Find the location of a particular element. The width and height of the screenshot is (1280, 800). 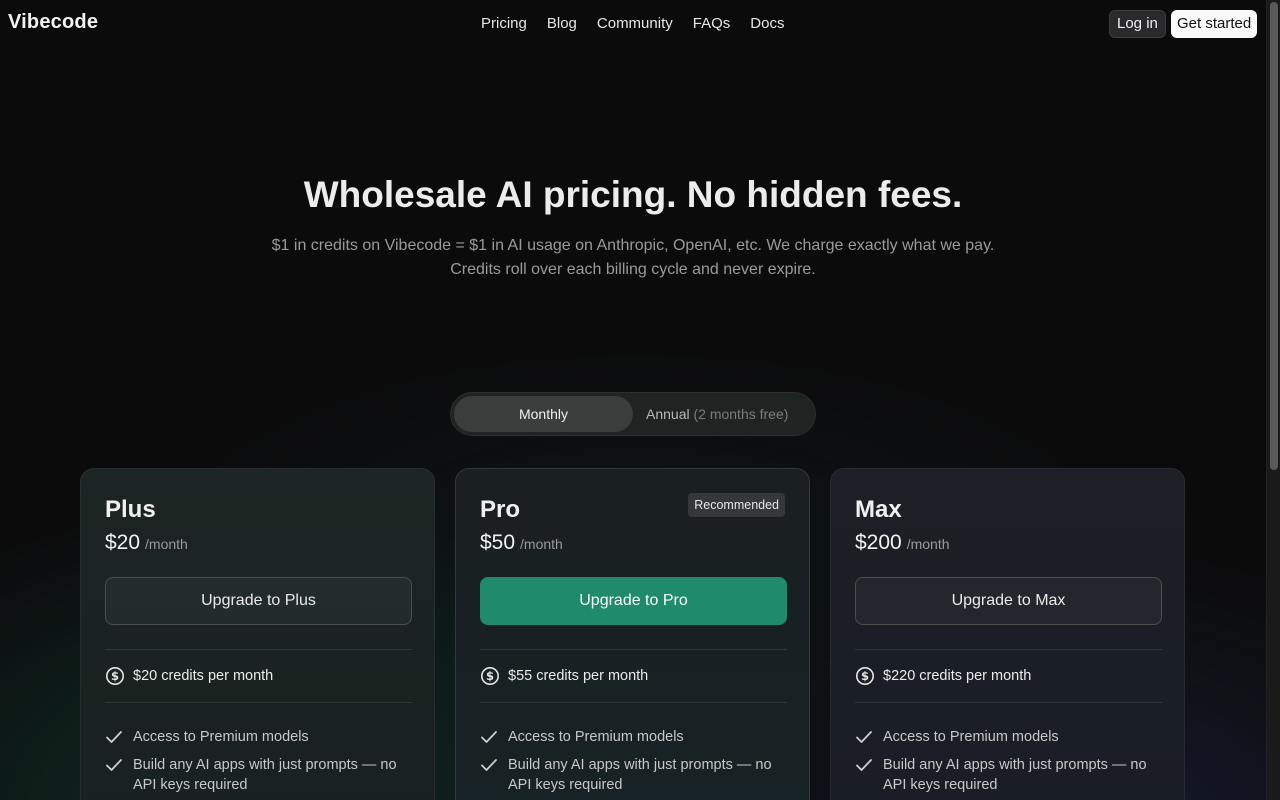

toggle-annual-label: Annual is located at coordinates (668, 414).